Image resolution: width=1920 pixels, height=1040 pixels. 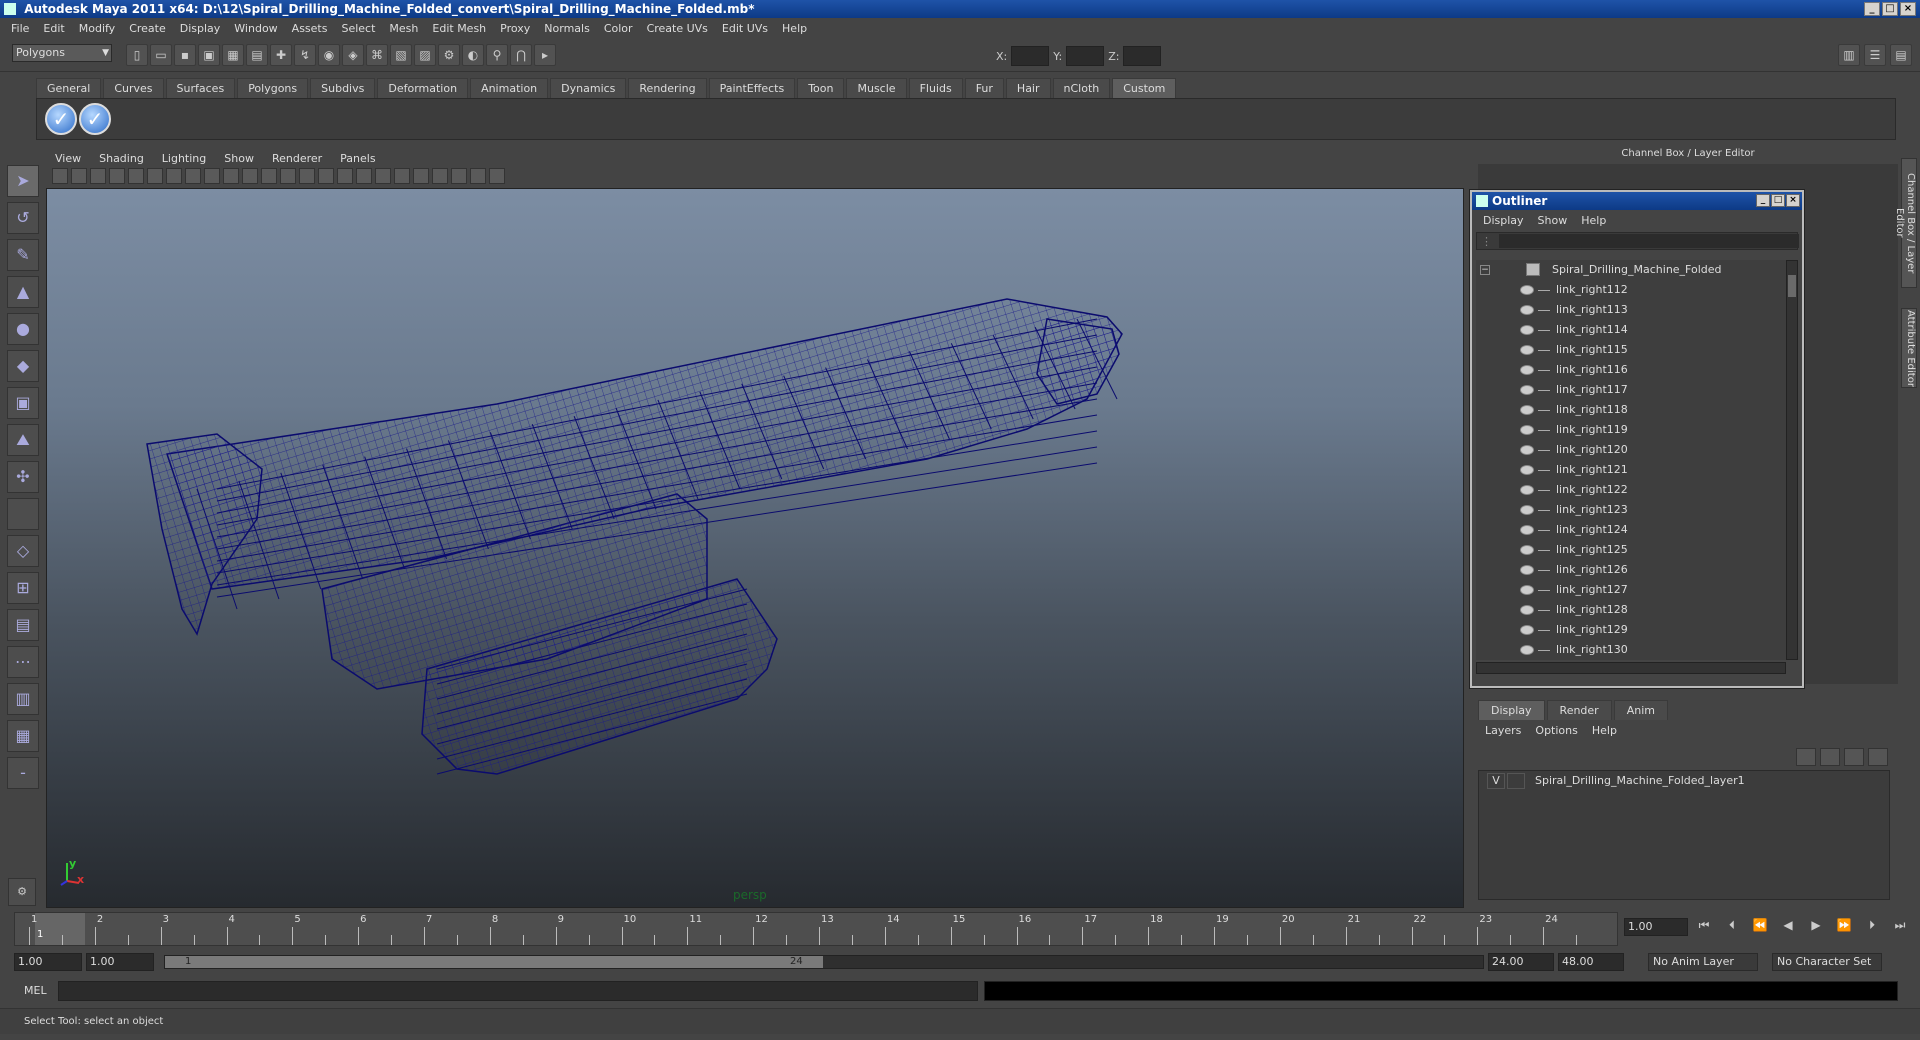 I want to click on outliner-item: link_right122, so click(x=1631, y=490).